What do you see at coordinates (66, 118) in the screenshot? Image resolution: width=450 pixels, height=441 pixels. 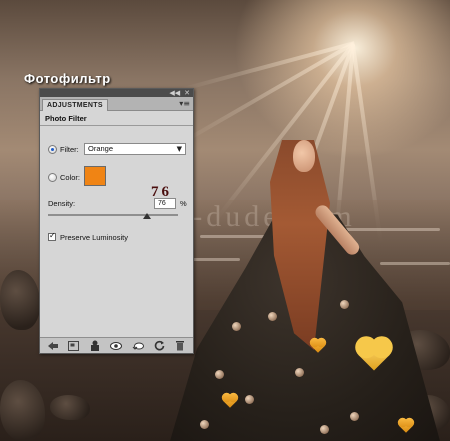 I see `panel-title: Photo Filter` at bounding box center [66, 118].